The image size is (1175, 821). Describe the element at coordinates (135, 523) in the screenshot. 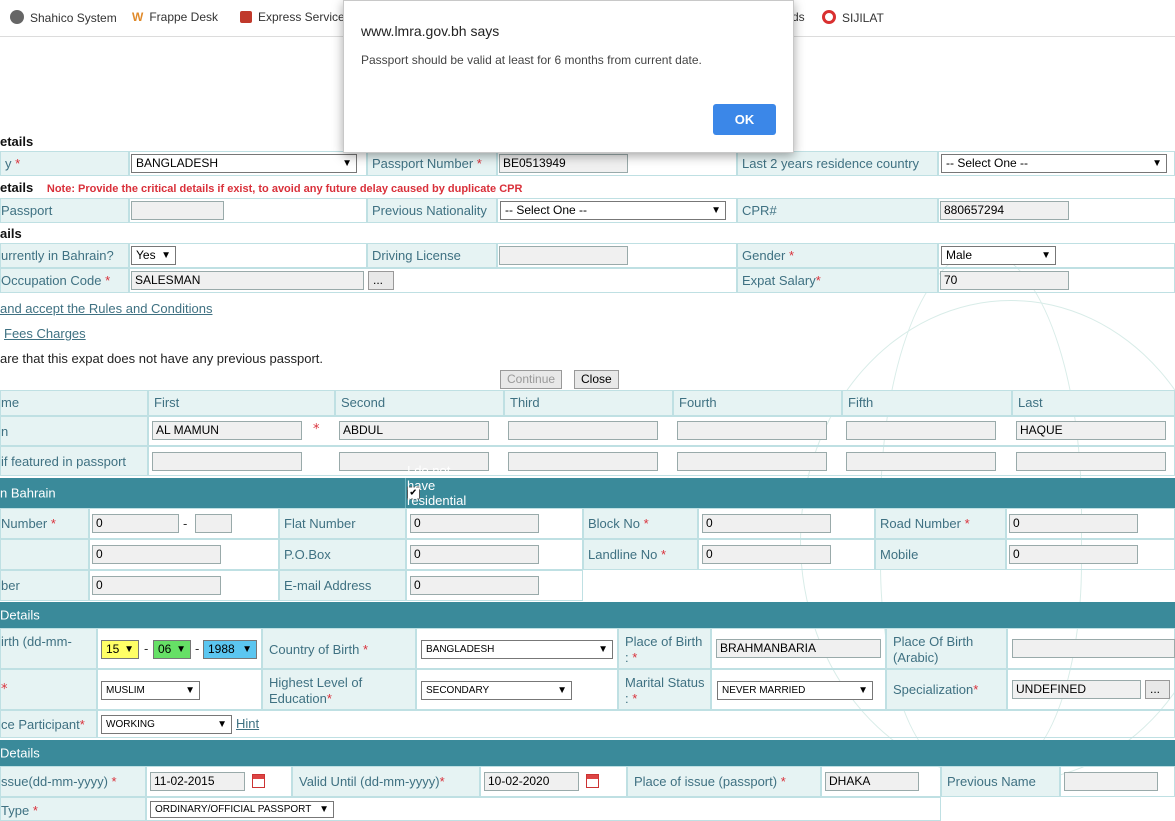

I see `number-input-a: 0` at that location.